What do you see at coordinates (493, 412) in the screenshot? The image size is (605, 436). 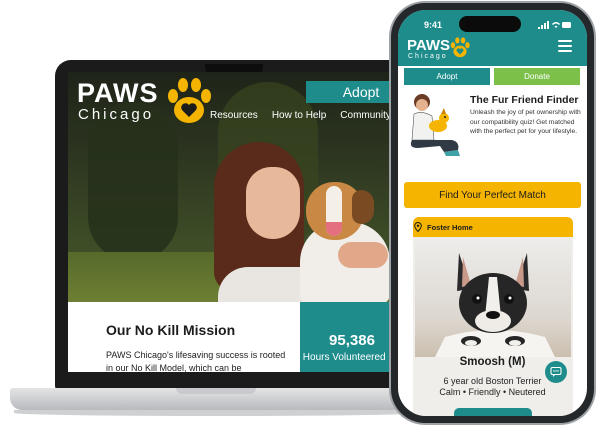 I see `pet-card-action-button` at bounding box center [493, 412].